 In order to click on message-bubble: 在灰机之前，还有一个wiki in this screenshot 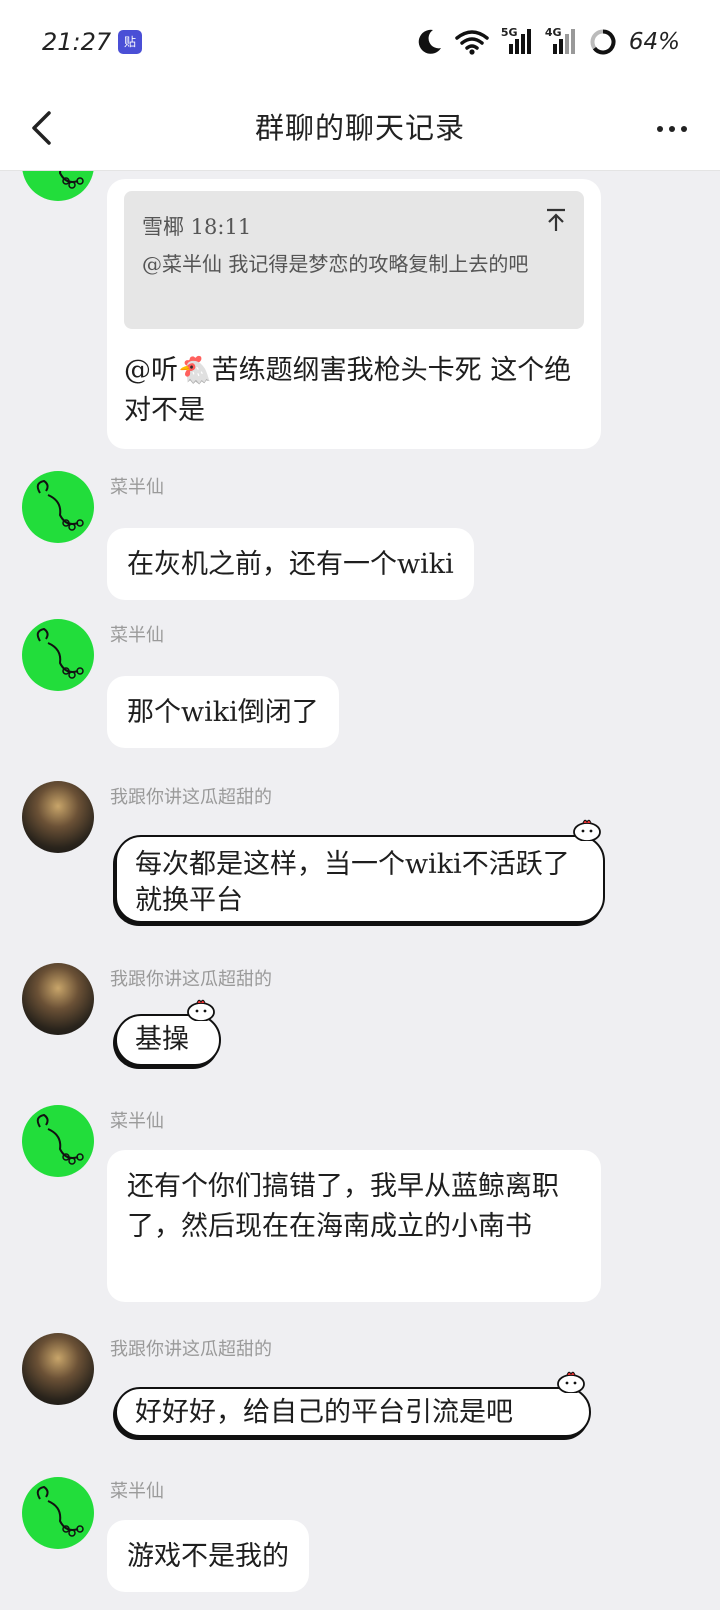, I will do `click(290, 564)`.